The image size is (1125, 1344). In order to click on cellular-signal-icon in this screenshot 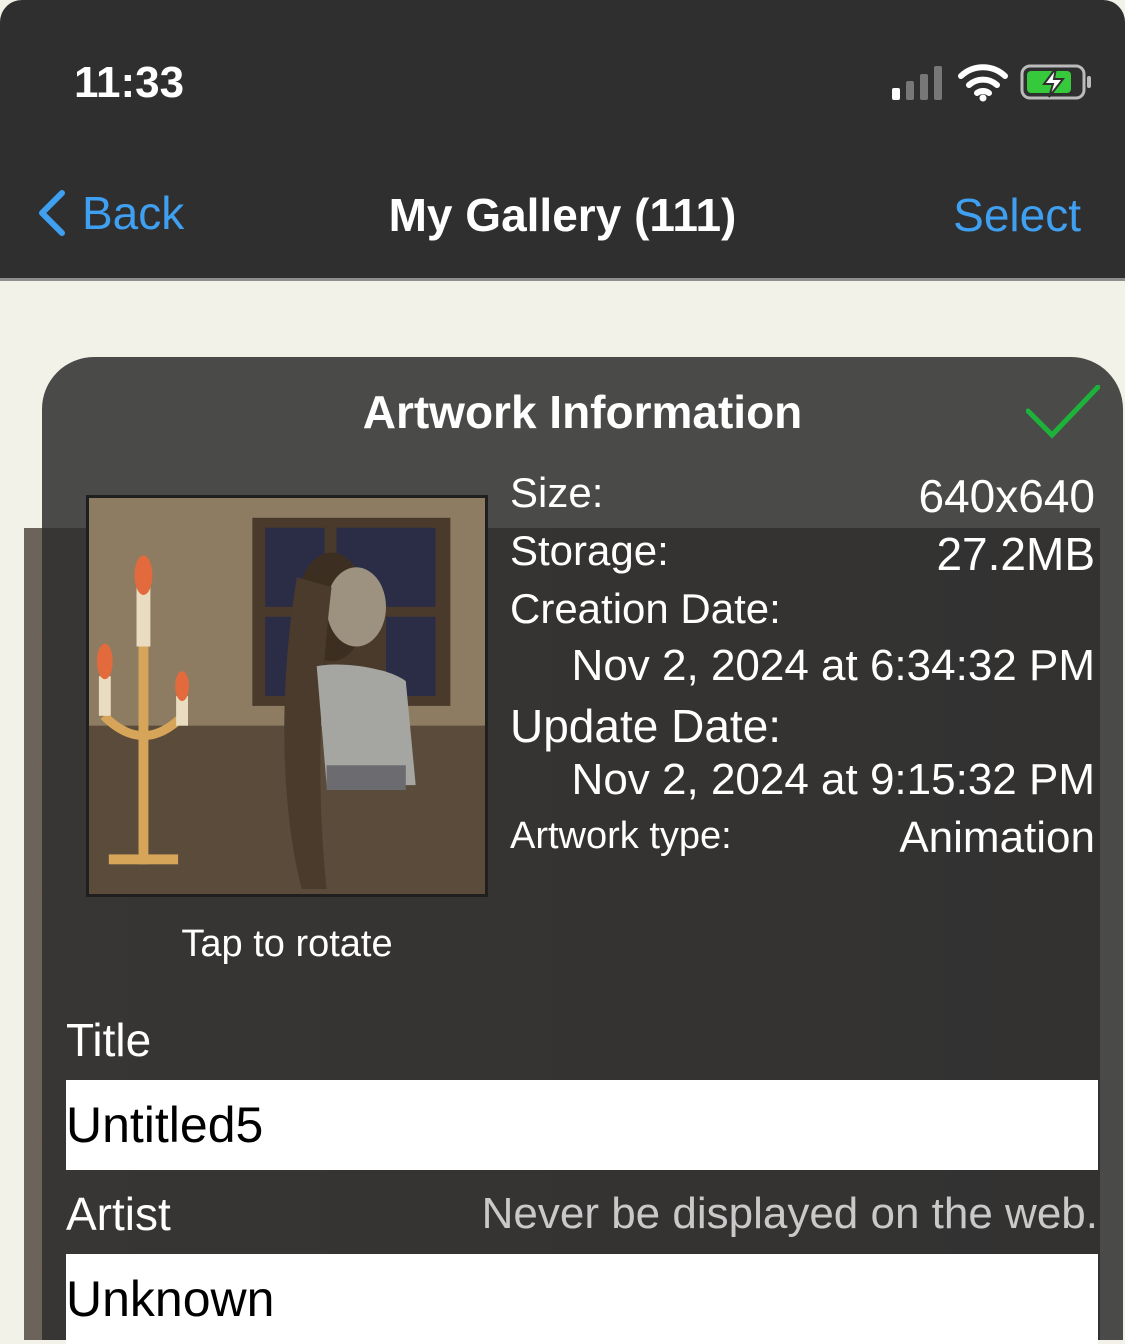, I will do `click(917, 83)`.